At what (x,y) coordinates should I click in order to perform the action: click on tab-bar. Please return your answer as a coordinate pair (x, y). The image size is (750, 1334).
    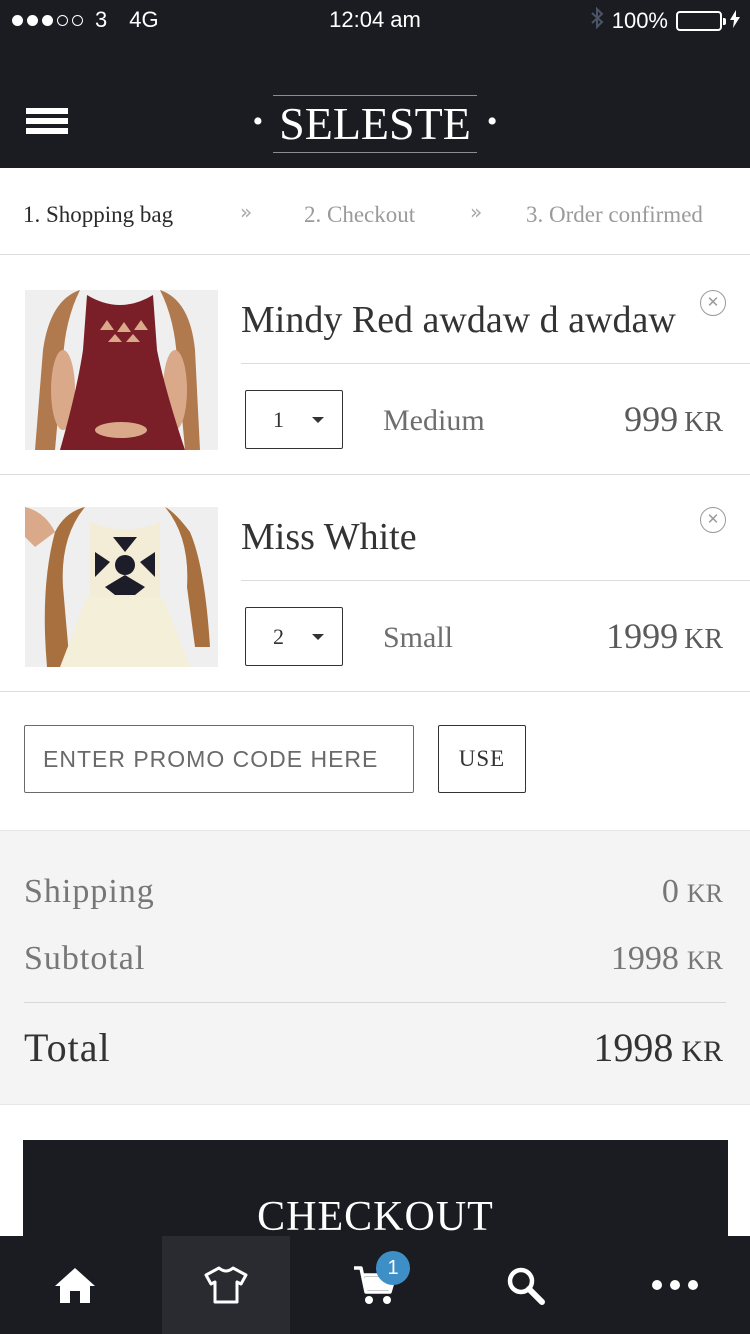
    Looking at the image, I should click on (375, 1285).